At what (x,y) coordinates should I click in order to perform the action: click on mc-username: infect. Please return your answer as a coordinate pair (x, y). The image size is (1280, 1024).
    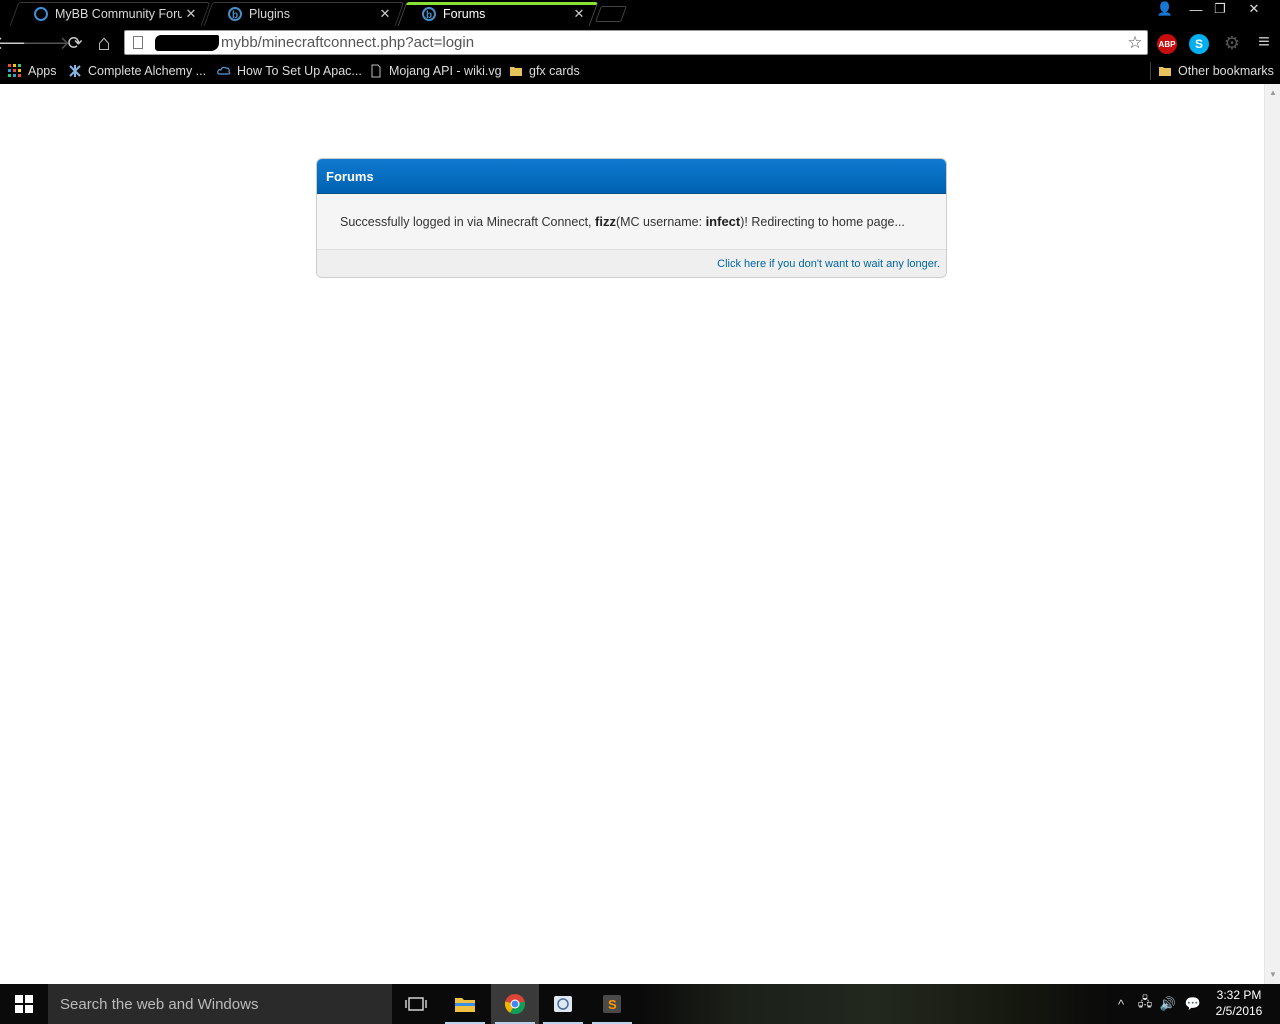
    Looking at the image, I should click on (723, 221).